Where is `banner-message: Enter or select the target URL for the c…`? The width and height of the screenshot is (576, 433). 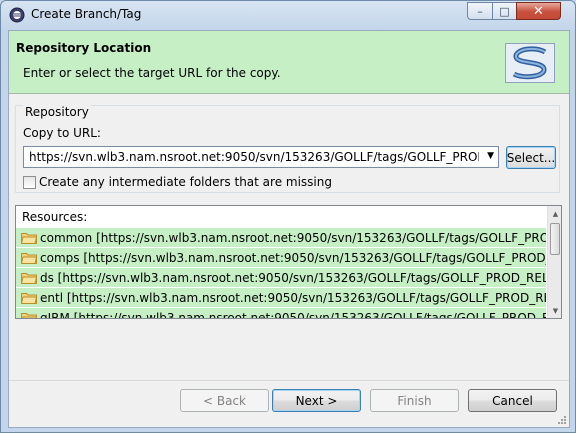 banner-message: Enter or select the target URL for the c… is located at coordinates (152, 73).